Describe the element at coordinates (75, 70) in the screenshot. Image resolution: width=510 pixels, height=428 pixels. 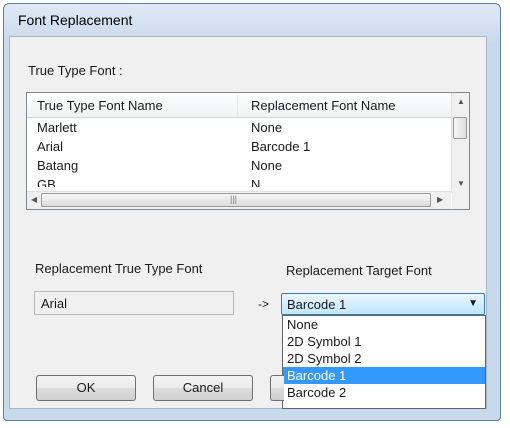
I see `true-type-font-label: True Type Font :` at that location.